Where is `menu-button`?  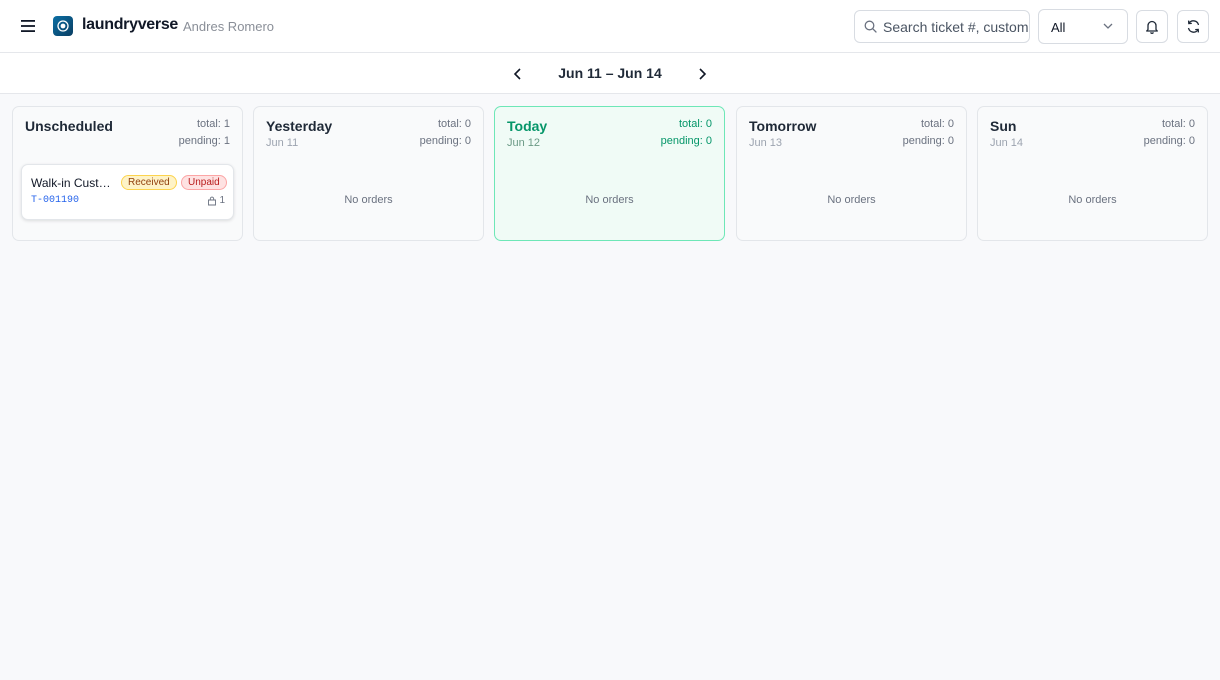 menu-button is located at coordinates (28, 26).